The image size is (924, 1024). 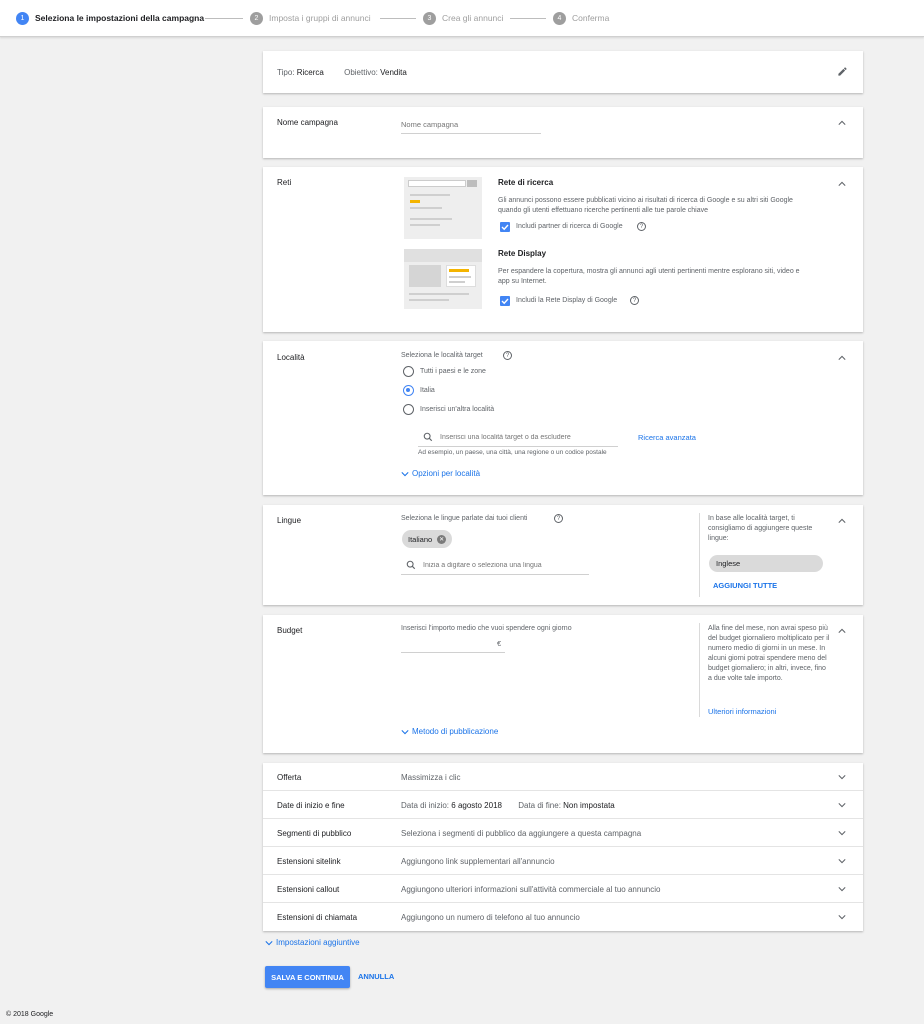 I want to click on campaign-name-input, so click(x=471, y=124).